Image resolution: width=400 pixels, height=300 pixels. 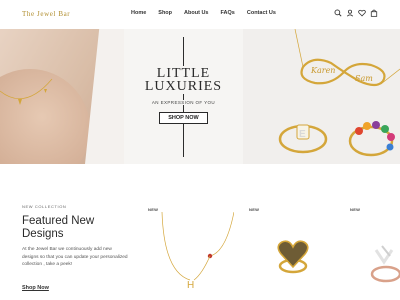 What do you see at coordinates (343, 72) in the screenshot?
I see `infinity-name-pendant: Karen Sam` at bounding box center [343, 72].